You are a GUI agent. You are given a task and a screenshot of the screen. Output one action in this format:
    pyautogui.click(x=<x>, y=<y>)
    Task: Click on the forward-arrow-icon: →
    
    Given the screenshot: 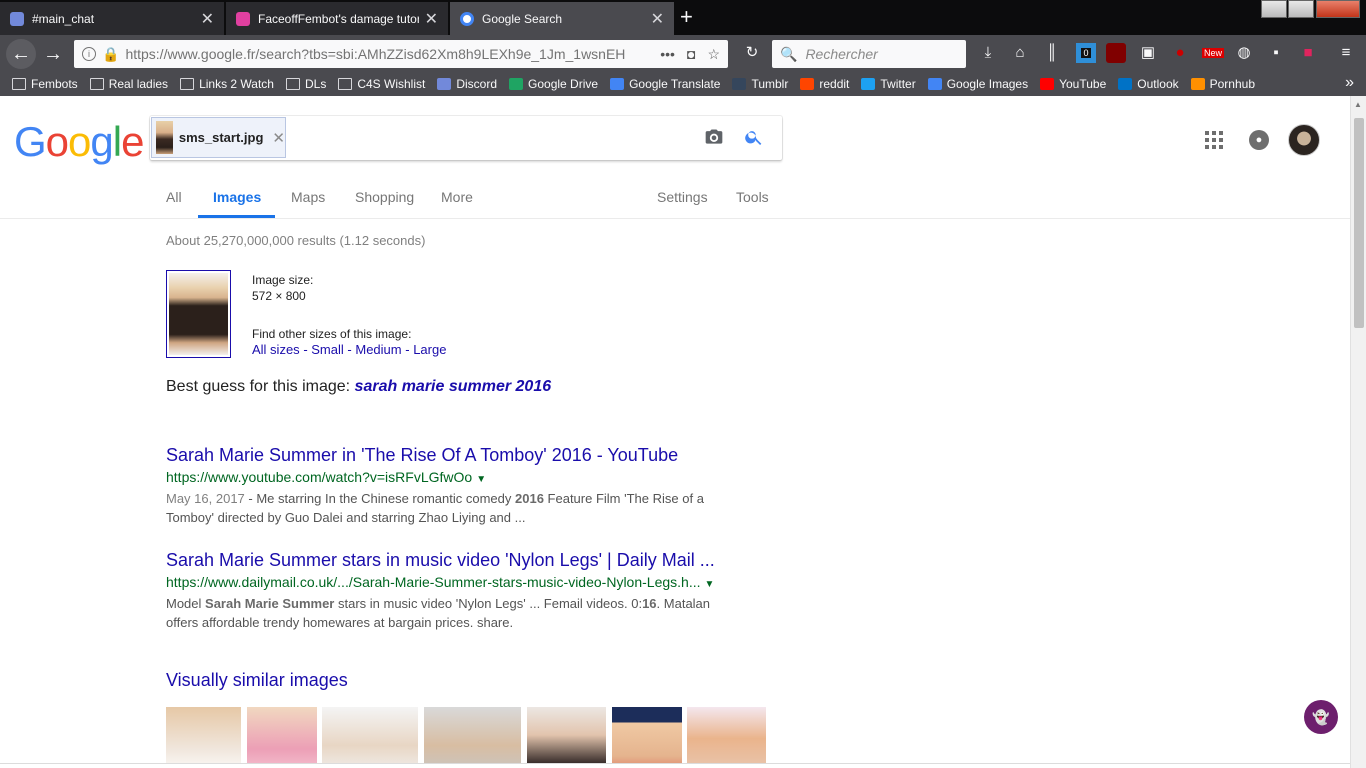 What is the action you would take?
    pyautogui.click(x=53, y=54)
    